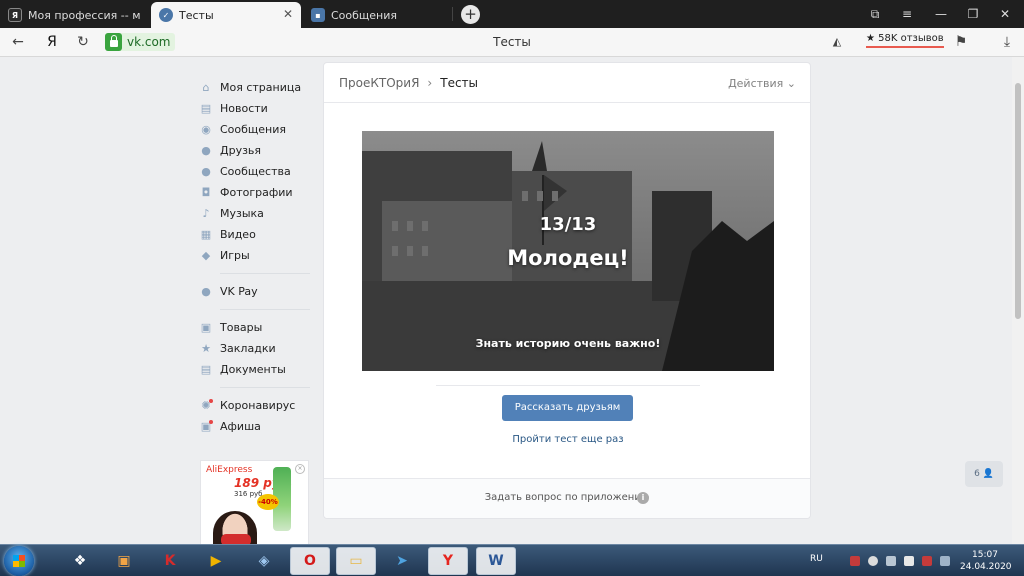  What do you see at coordinates (945, 561) in the screenshot?
I see `network-signal-icon` at bounding box center [945, 561].